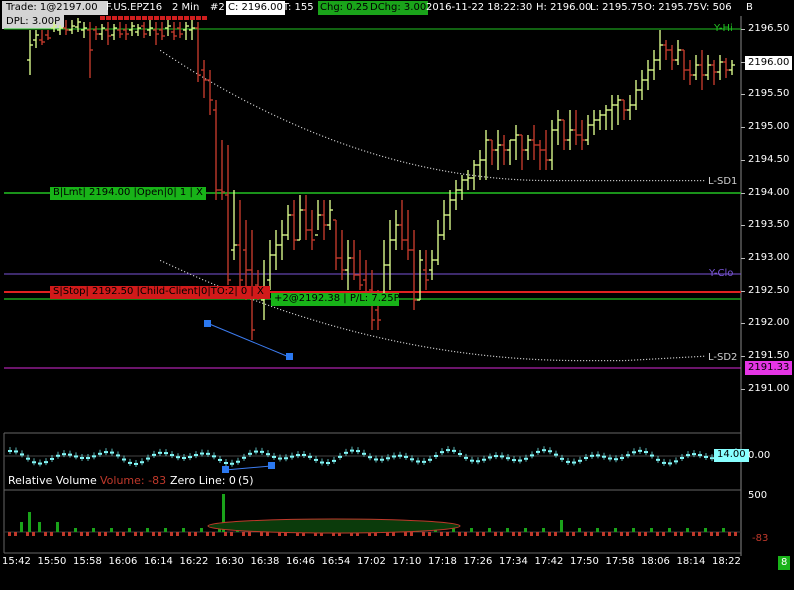 The height and width of the screenshot is (590, 794). What do you see at coordinates (371, 561) in the screenshot?
I see `time-axis-label: 17:02` at bounding box center [371, 561].